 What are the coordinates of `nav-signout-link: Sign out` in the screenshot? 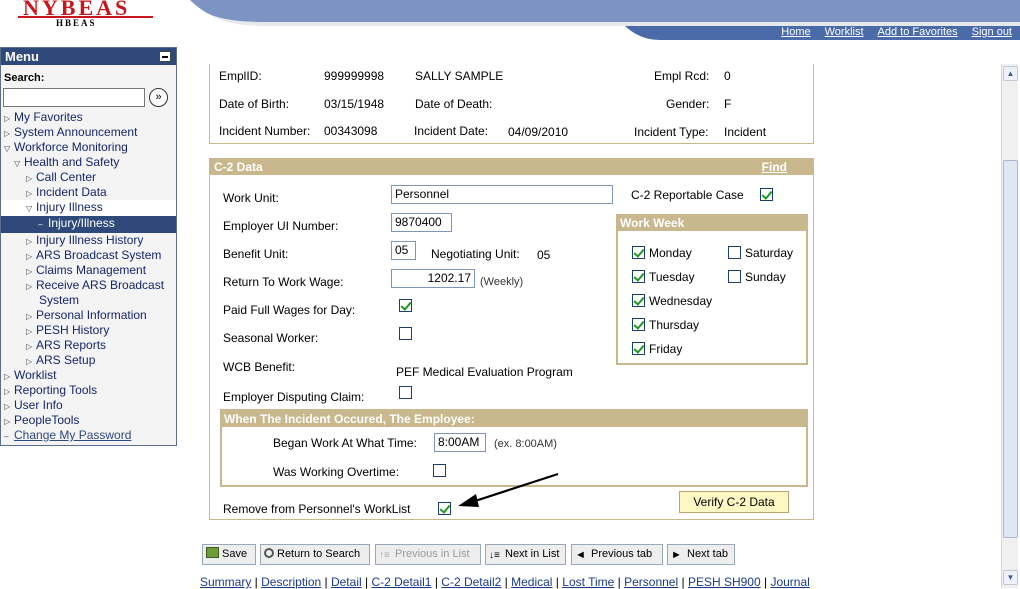 It's located at (992, 32).